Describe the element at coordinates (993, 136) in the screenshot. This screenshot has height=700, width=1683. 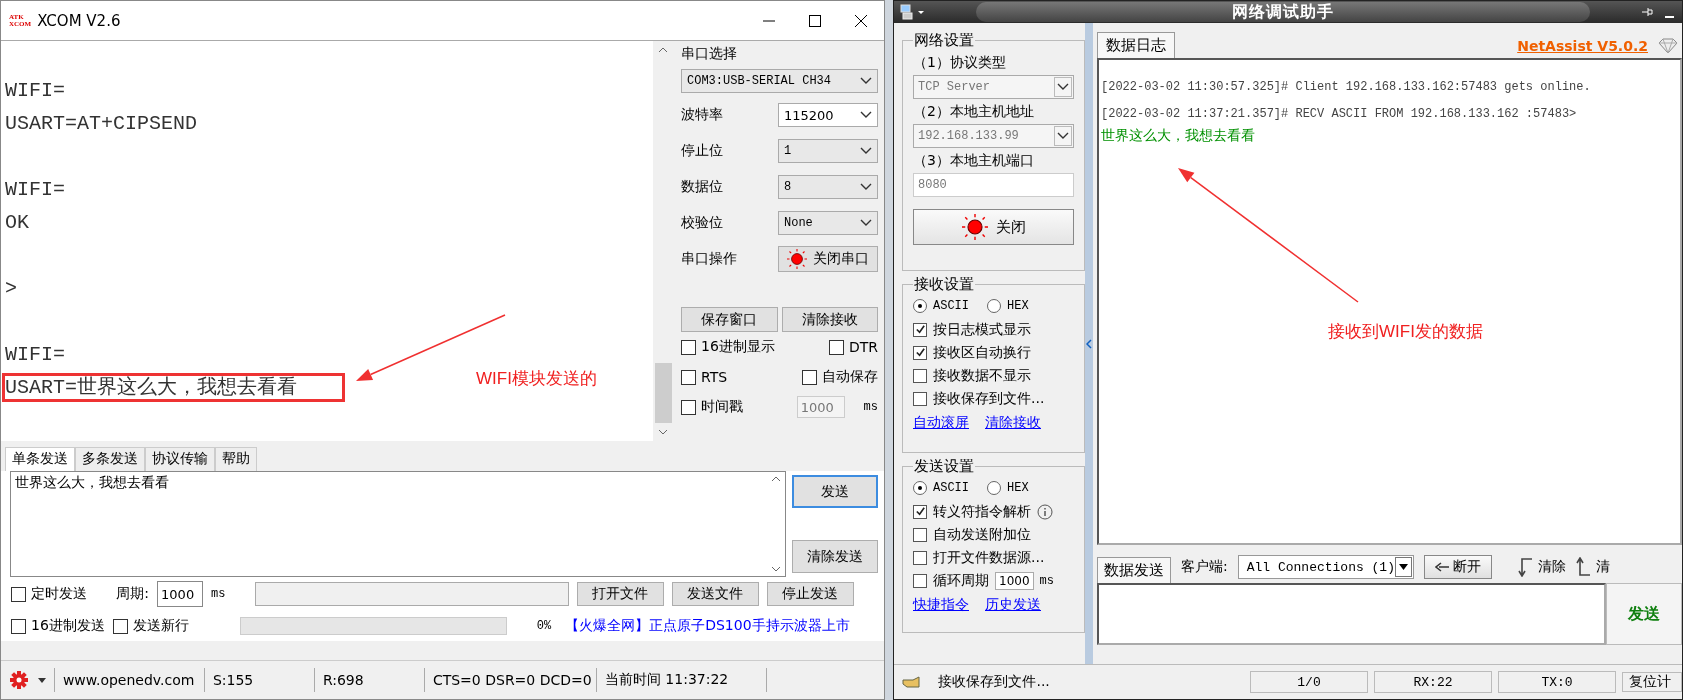
I see `dropdown: 192.168.133.99` at that location.